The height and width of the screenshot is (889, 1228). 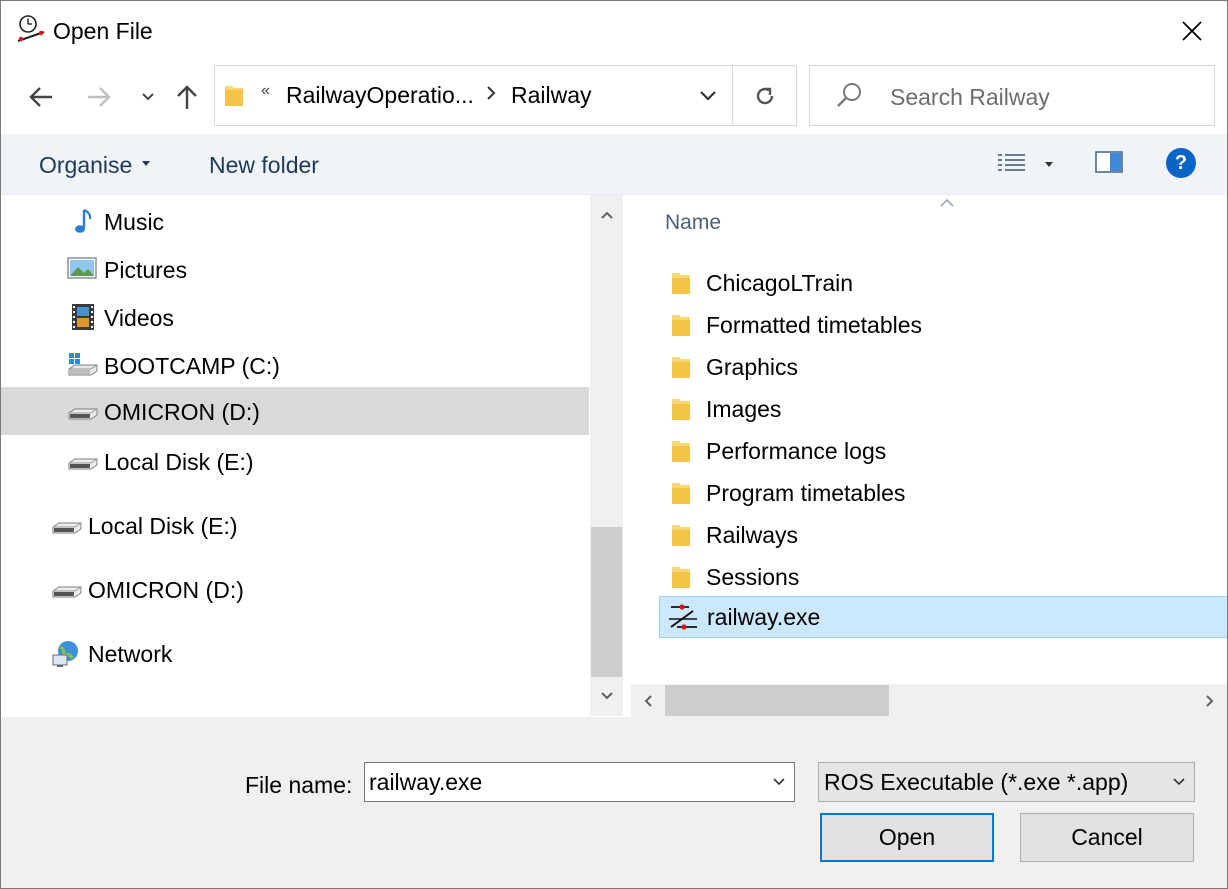 I want to click on list-item: Performance logs, so click(x=943, y=451).